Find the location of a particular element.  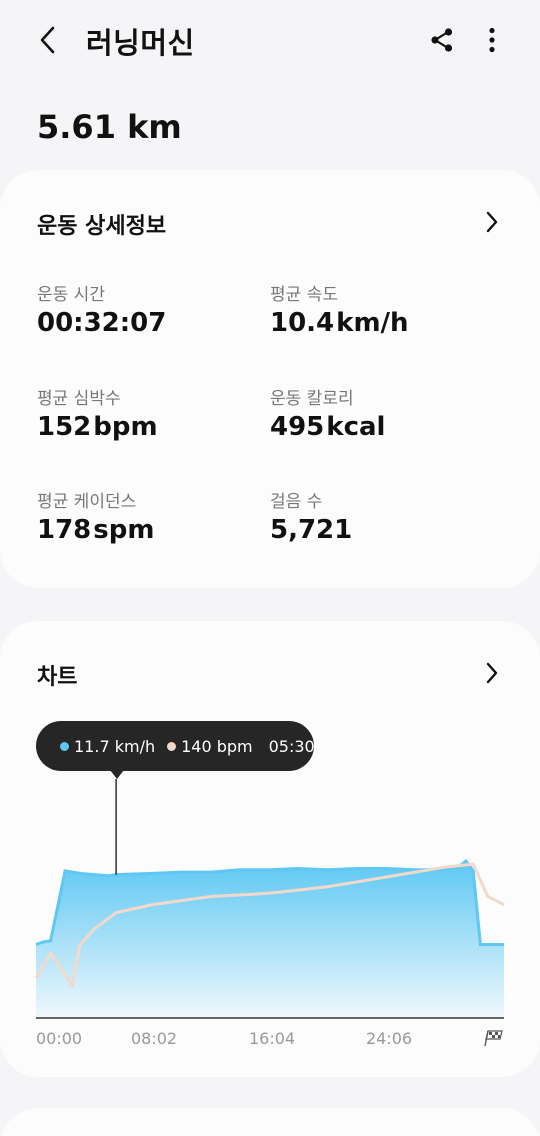

stat-steps: 걸음 수 5,721 is located at coordinates (311, 516).